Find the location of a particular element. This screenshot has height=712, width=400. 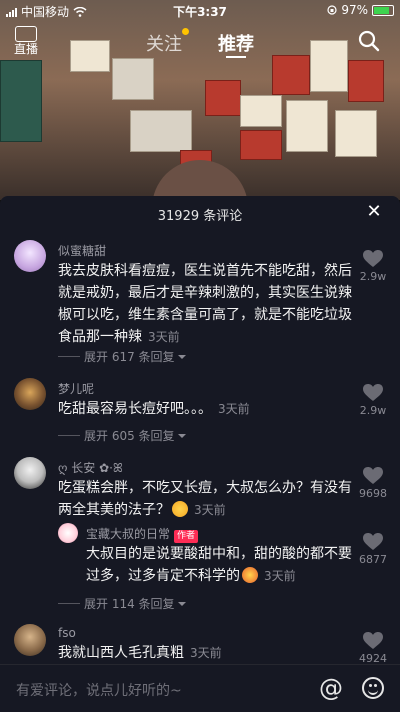

comment-username: 似蜜糖甜 is located at coordinates (82, 250).